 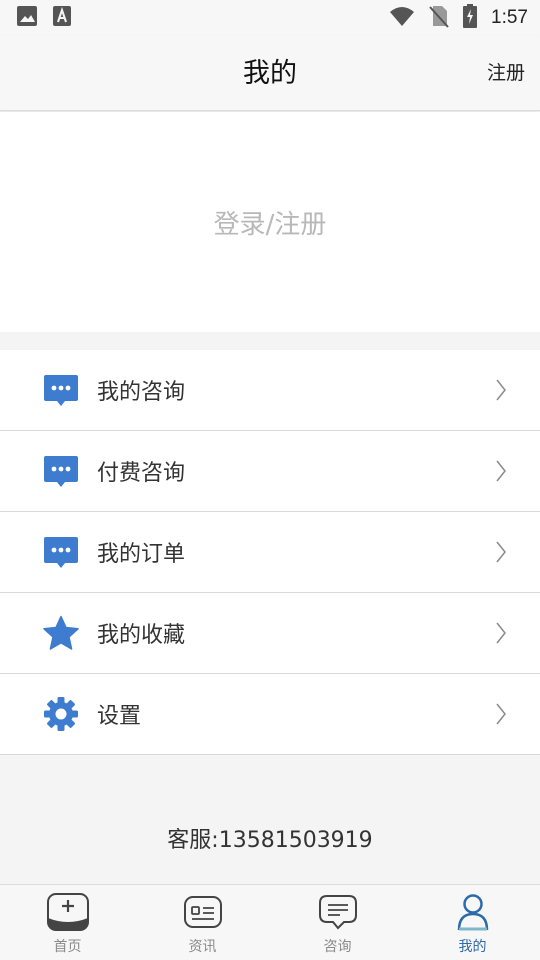 What do you see at coordinates (270, 471) in the screenshot?
I see `menu-item-paid-consultation: 付费咨询` at bounding box center [270, 471].